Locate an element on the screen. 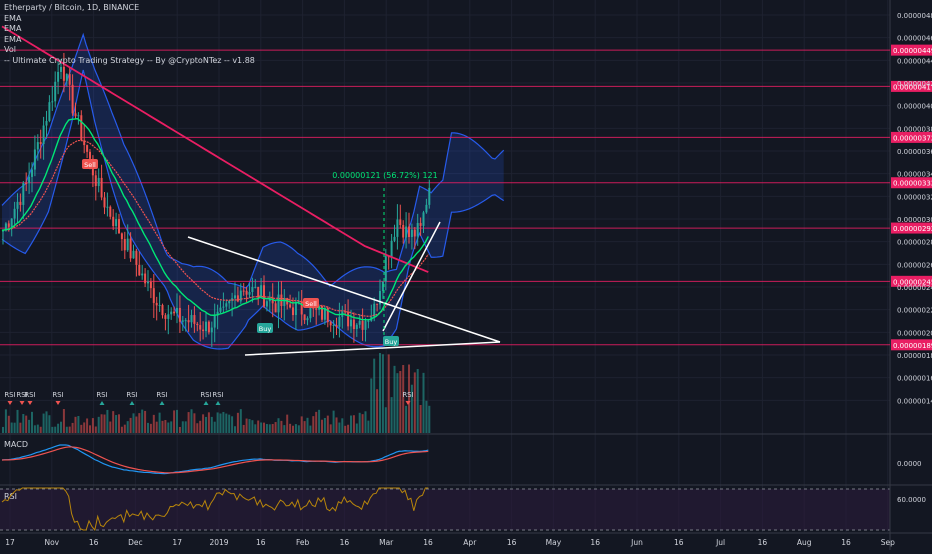 The width and height of the screenshot is (932, 554). indicator-vol: Vol is located at coordinates (129, 50).